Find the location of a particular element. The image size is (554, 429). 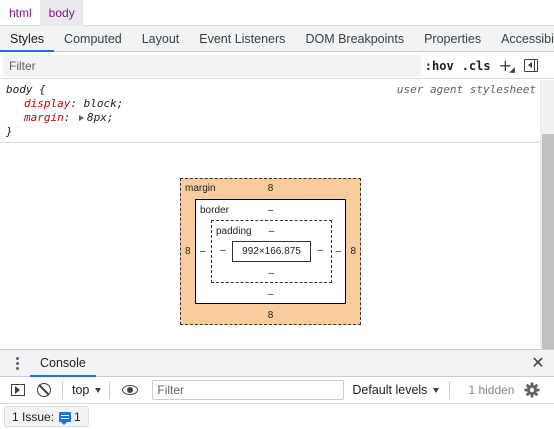

box-model-padding: padding – – – – 992×166.875 is located at coordinates (271, 251).